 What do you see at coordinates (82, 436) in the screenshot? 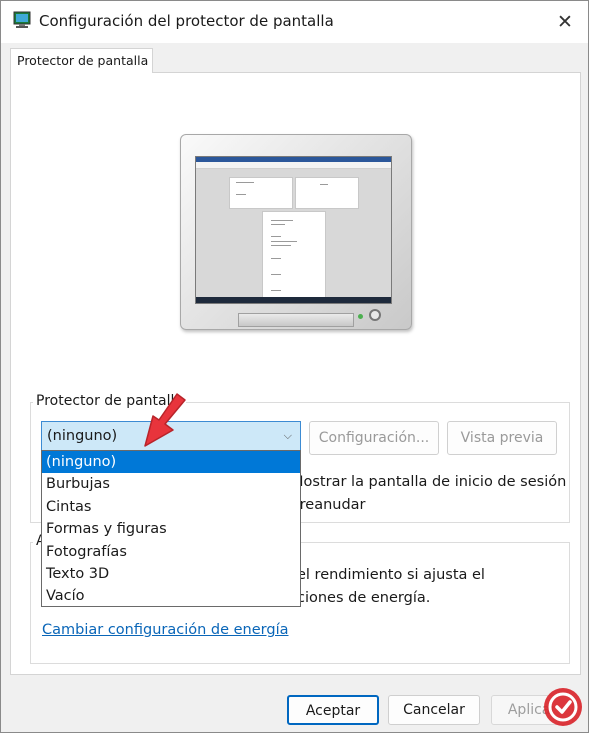
I see `screensaver-select-value: (ninguno)` at bounding box center [82, 436].